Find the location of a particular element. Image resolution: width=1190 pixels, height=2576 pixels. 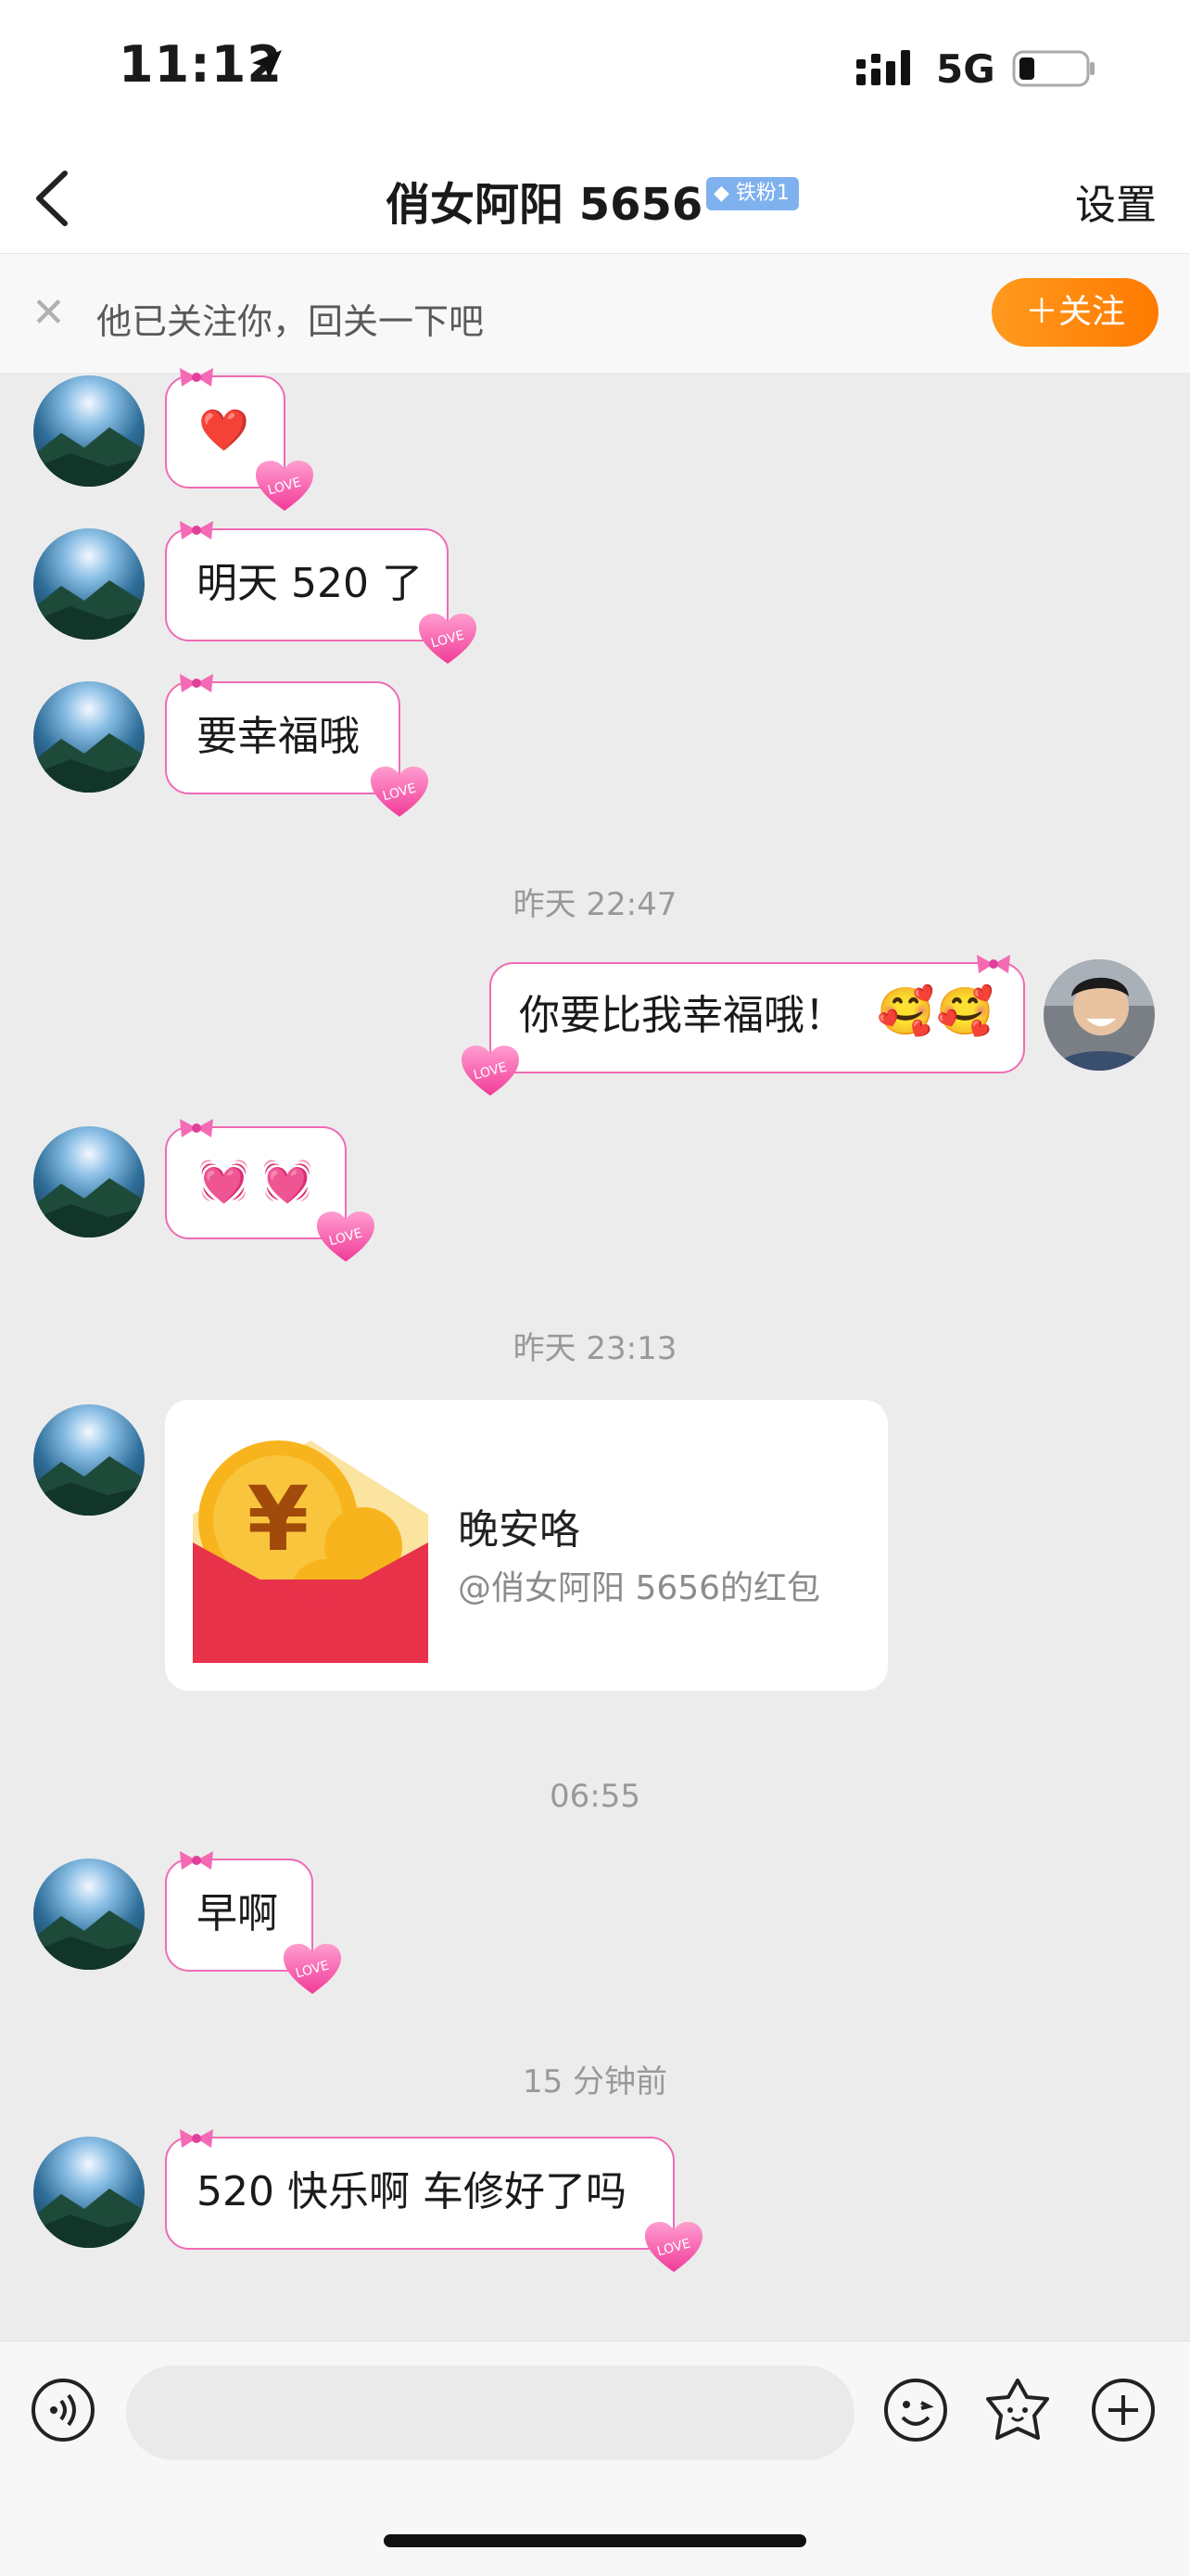

my-message-bubble: 你要比我幸福哦！ 🥰 🥰 LOVE is located at coordinates (743, 1025).